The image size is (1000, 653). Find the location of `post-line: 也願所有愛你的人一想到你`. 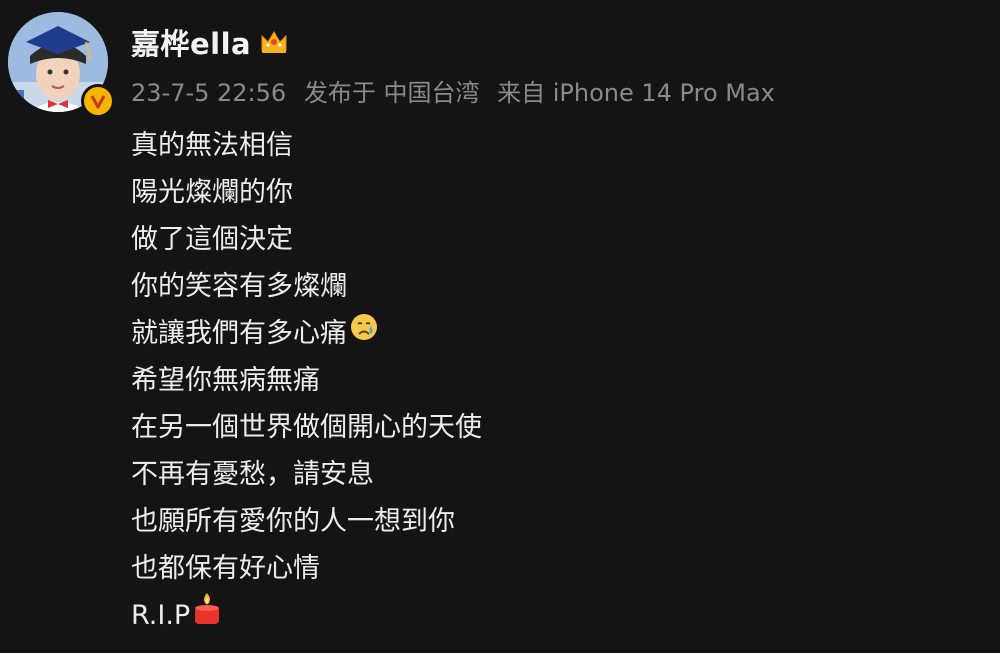

post-line: 也願所有愛你的人一想到你 is located at coordinates (293, 521).